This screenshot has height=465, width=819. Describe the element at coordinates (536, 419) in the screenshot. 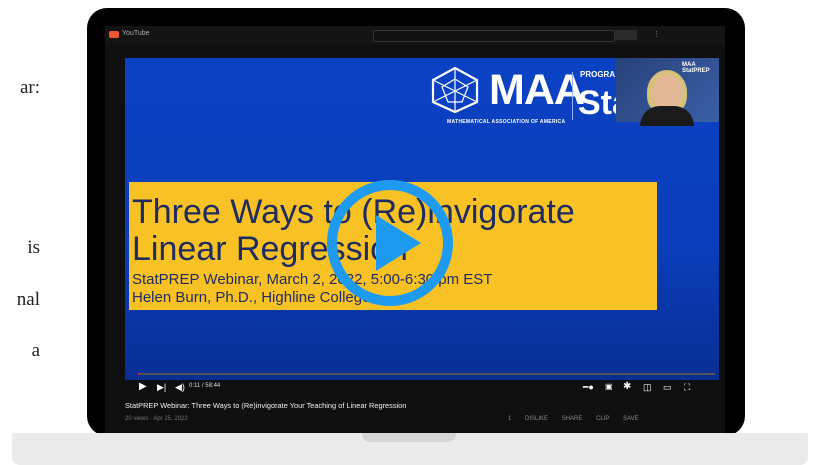

I see `dislike-button: DISLIKE` at that location.